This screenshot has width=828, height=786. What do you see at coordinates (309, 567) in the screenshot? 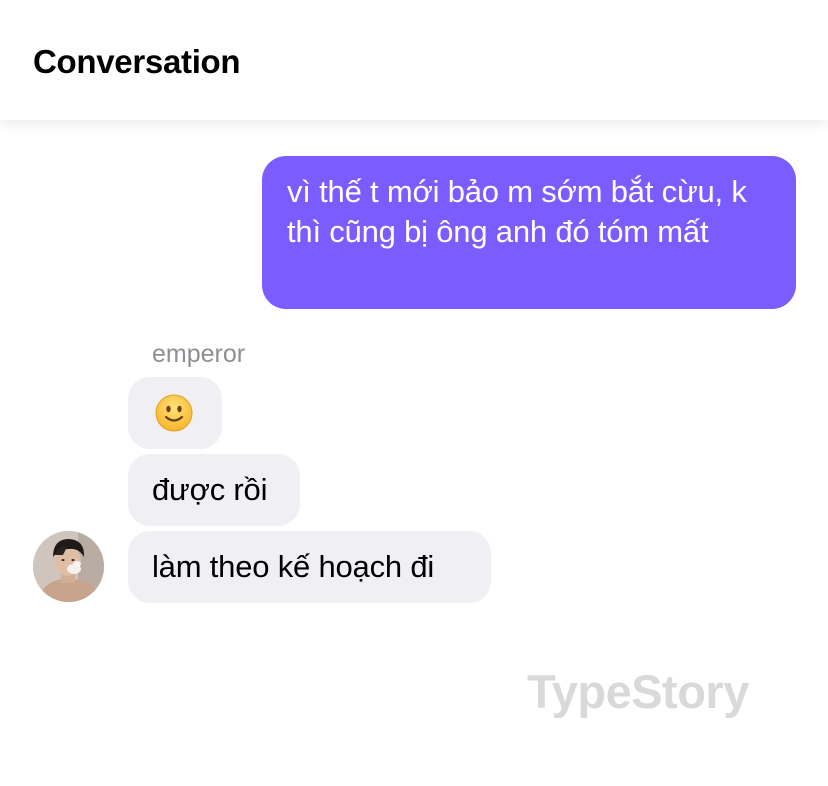
I see `incoming-message-bubble: làm theo kế hoạch đi` at bounding box center [309, 567].